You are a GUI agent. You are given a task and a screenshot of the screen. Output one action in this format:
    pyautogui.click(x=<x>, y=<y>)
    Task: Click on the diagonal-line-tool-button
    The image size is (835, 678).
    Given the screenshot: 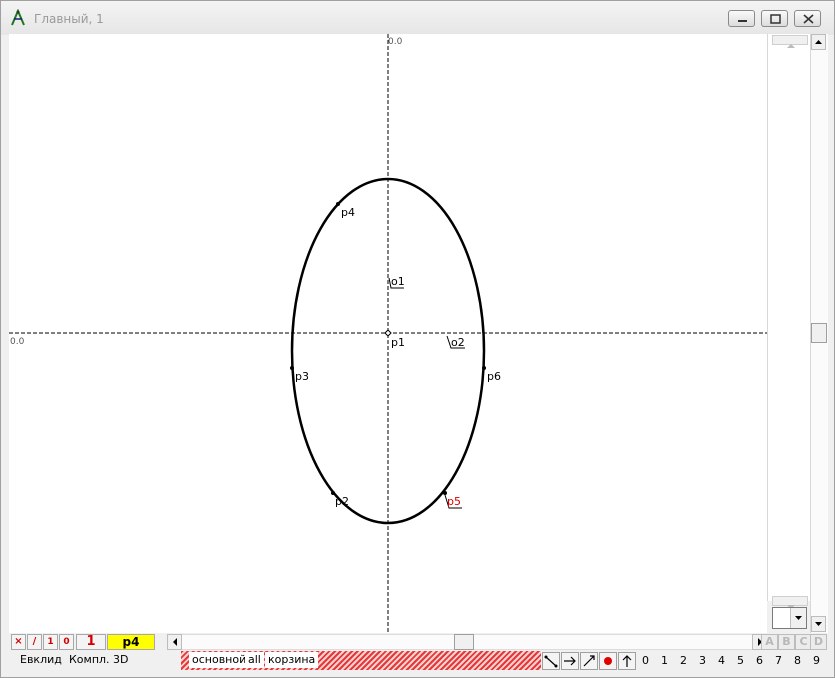 What is the action you would take?
    pyautogui.click(x=589, y=661)
    